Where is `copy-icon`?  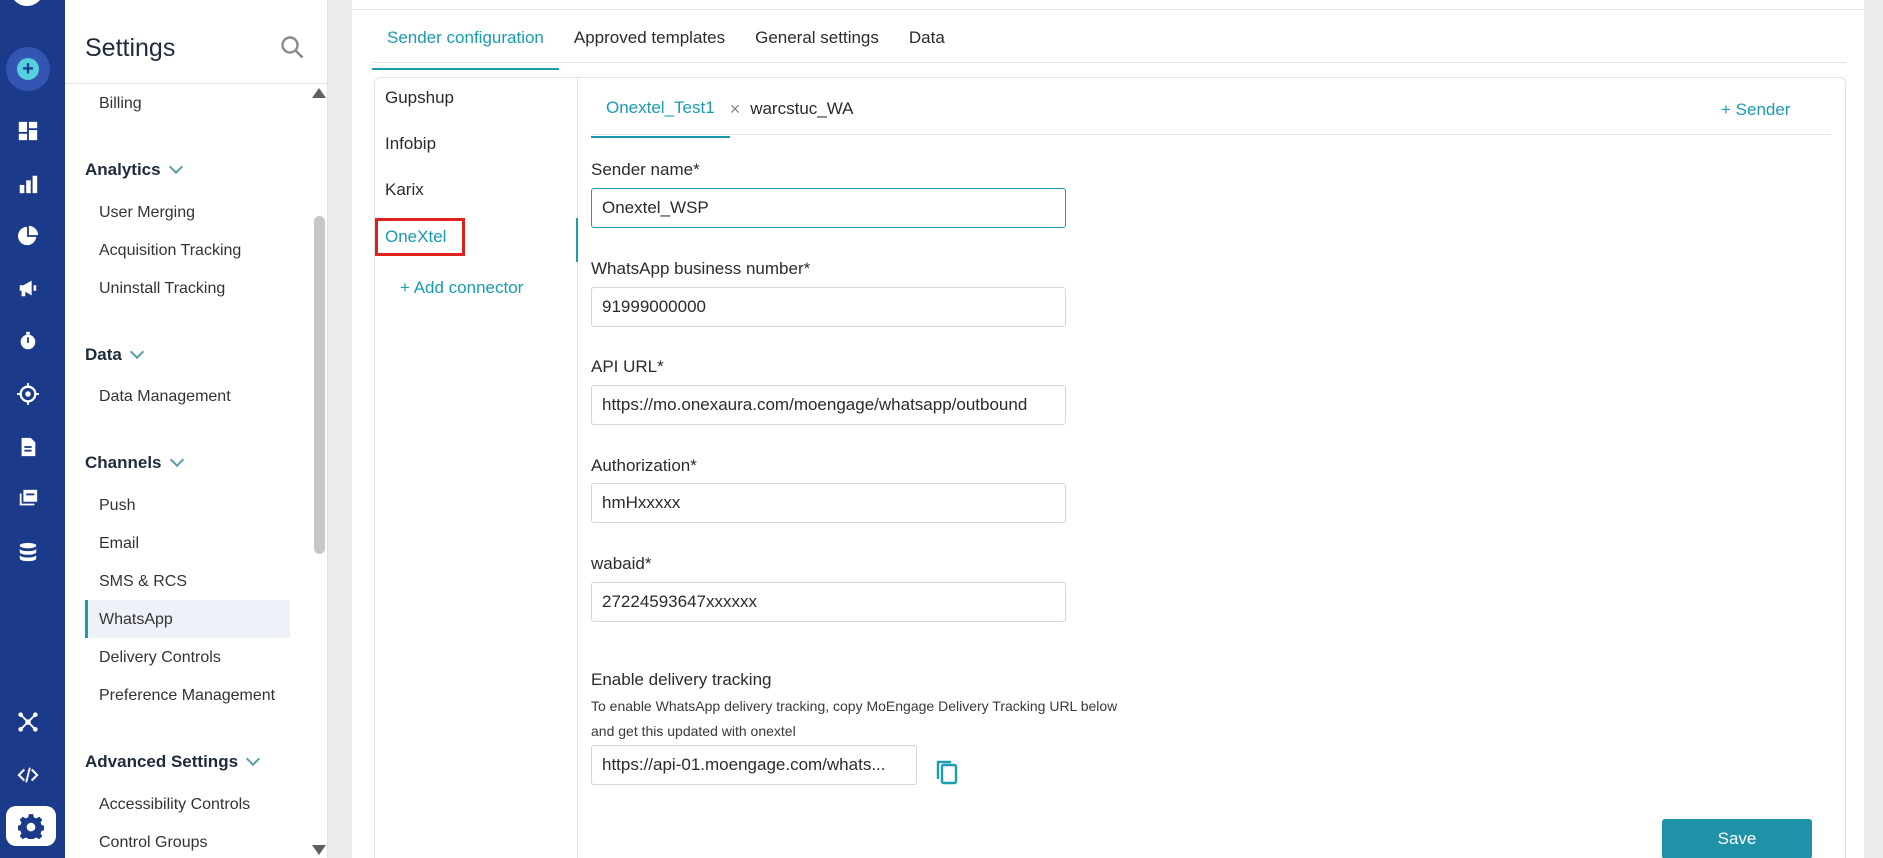
copy-icon is located at coordinates (947, 773).